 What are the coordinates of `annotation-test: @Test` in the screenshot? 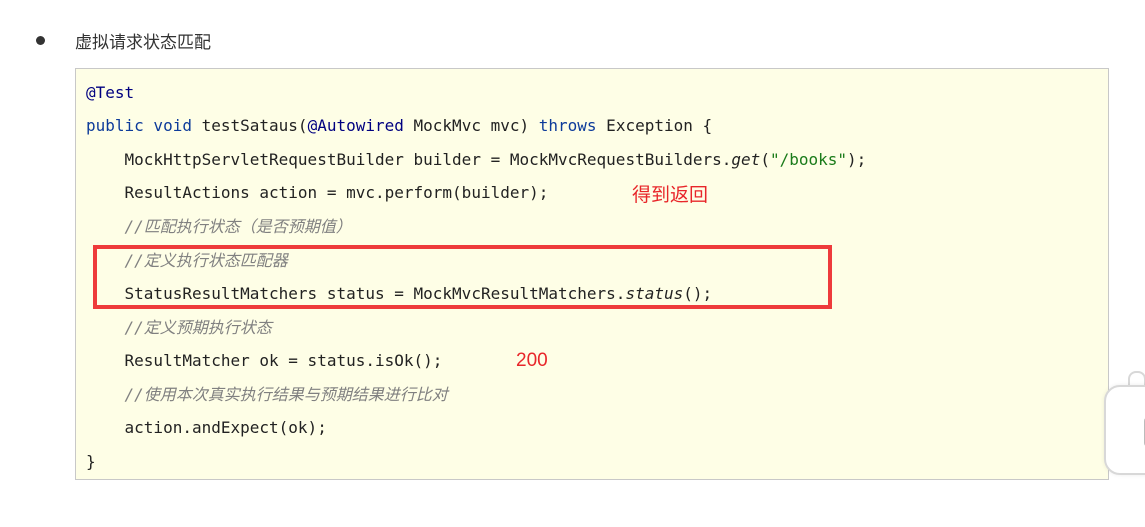 It's located at (110, 92).